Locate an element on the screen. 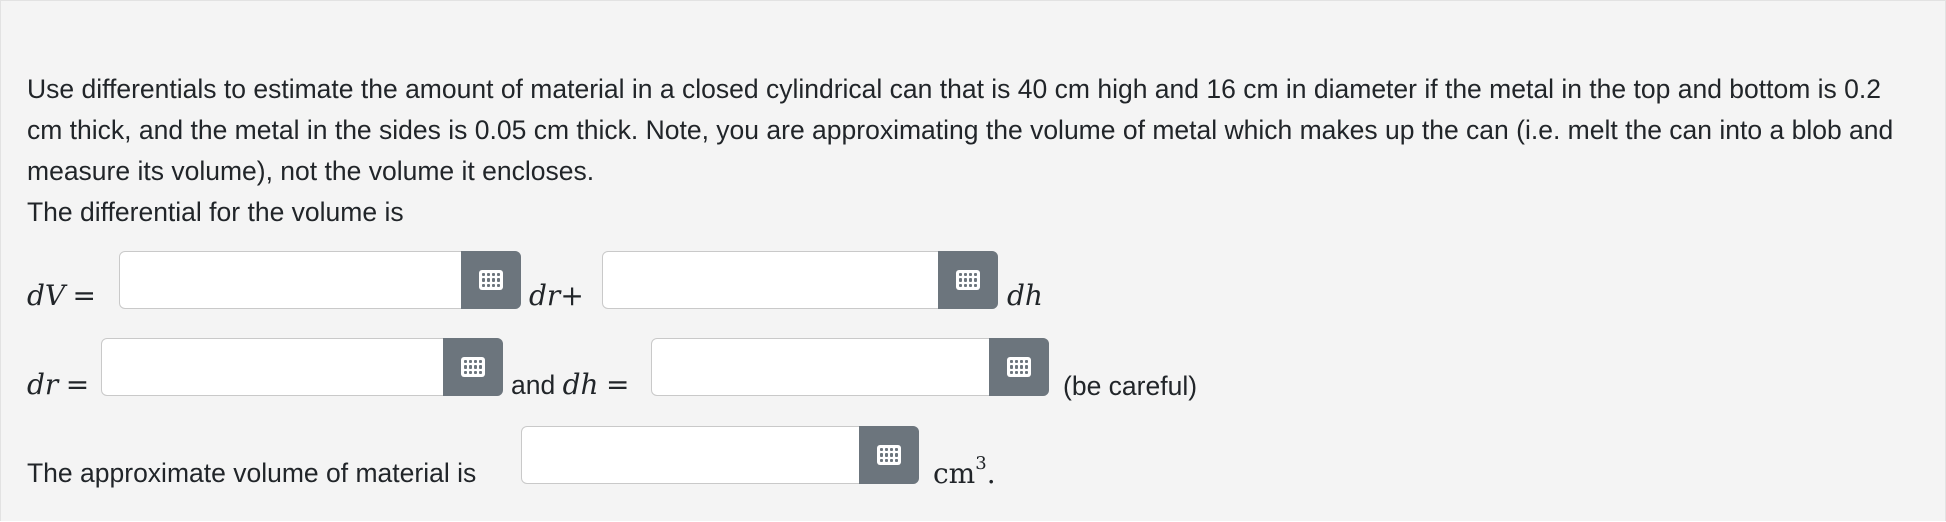 This screenshot has height=522, width=1946. dr-input is located at coordinates (272, 367).